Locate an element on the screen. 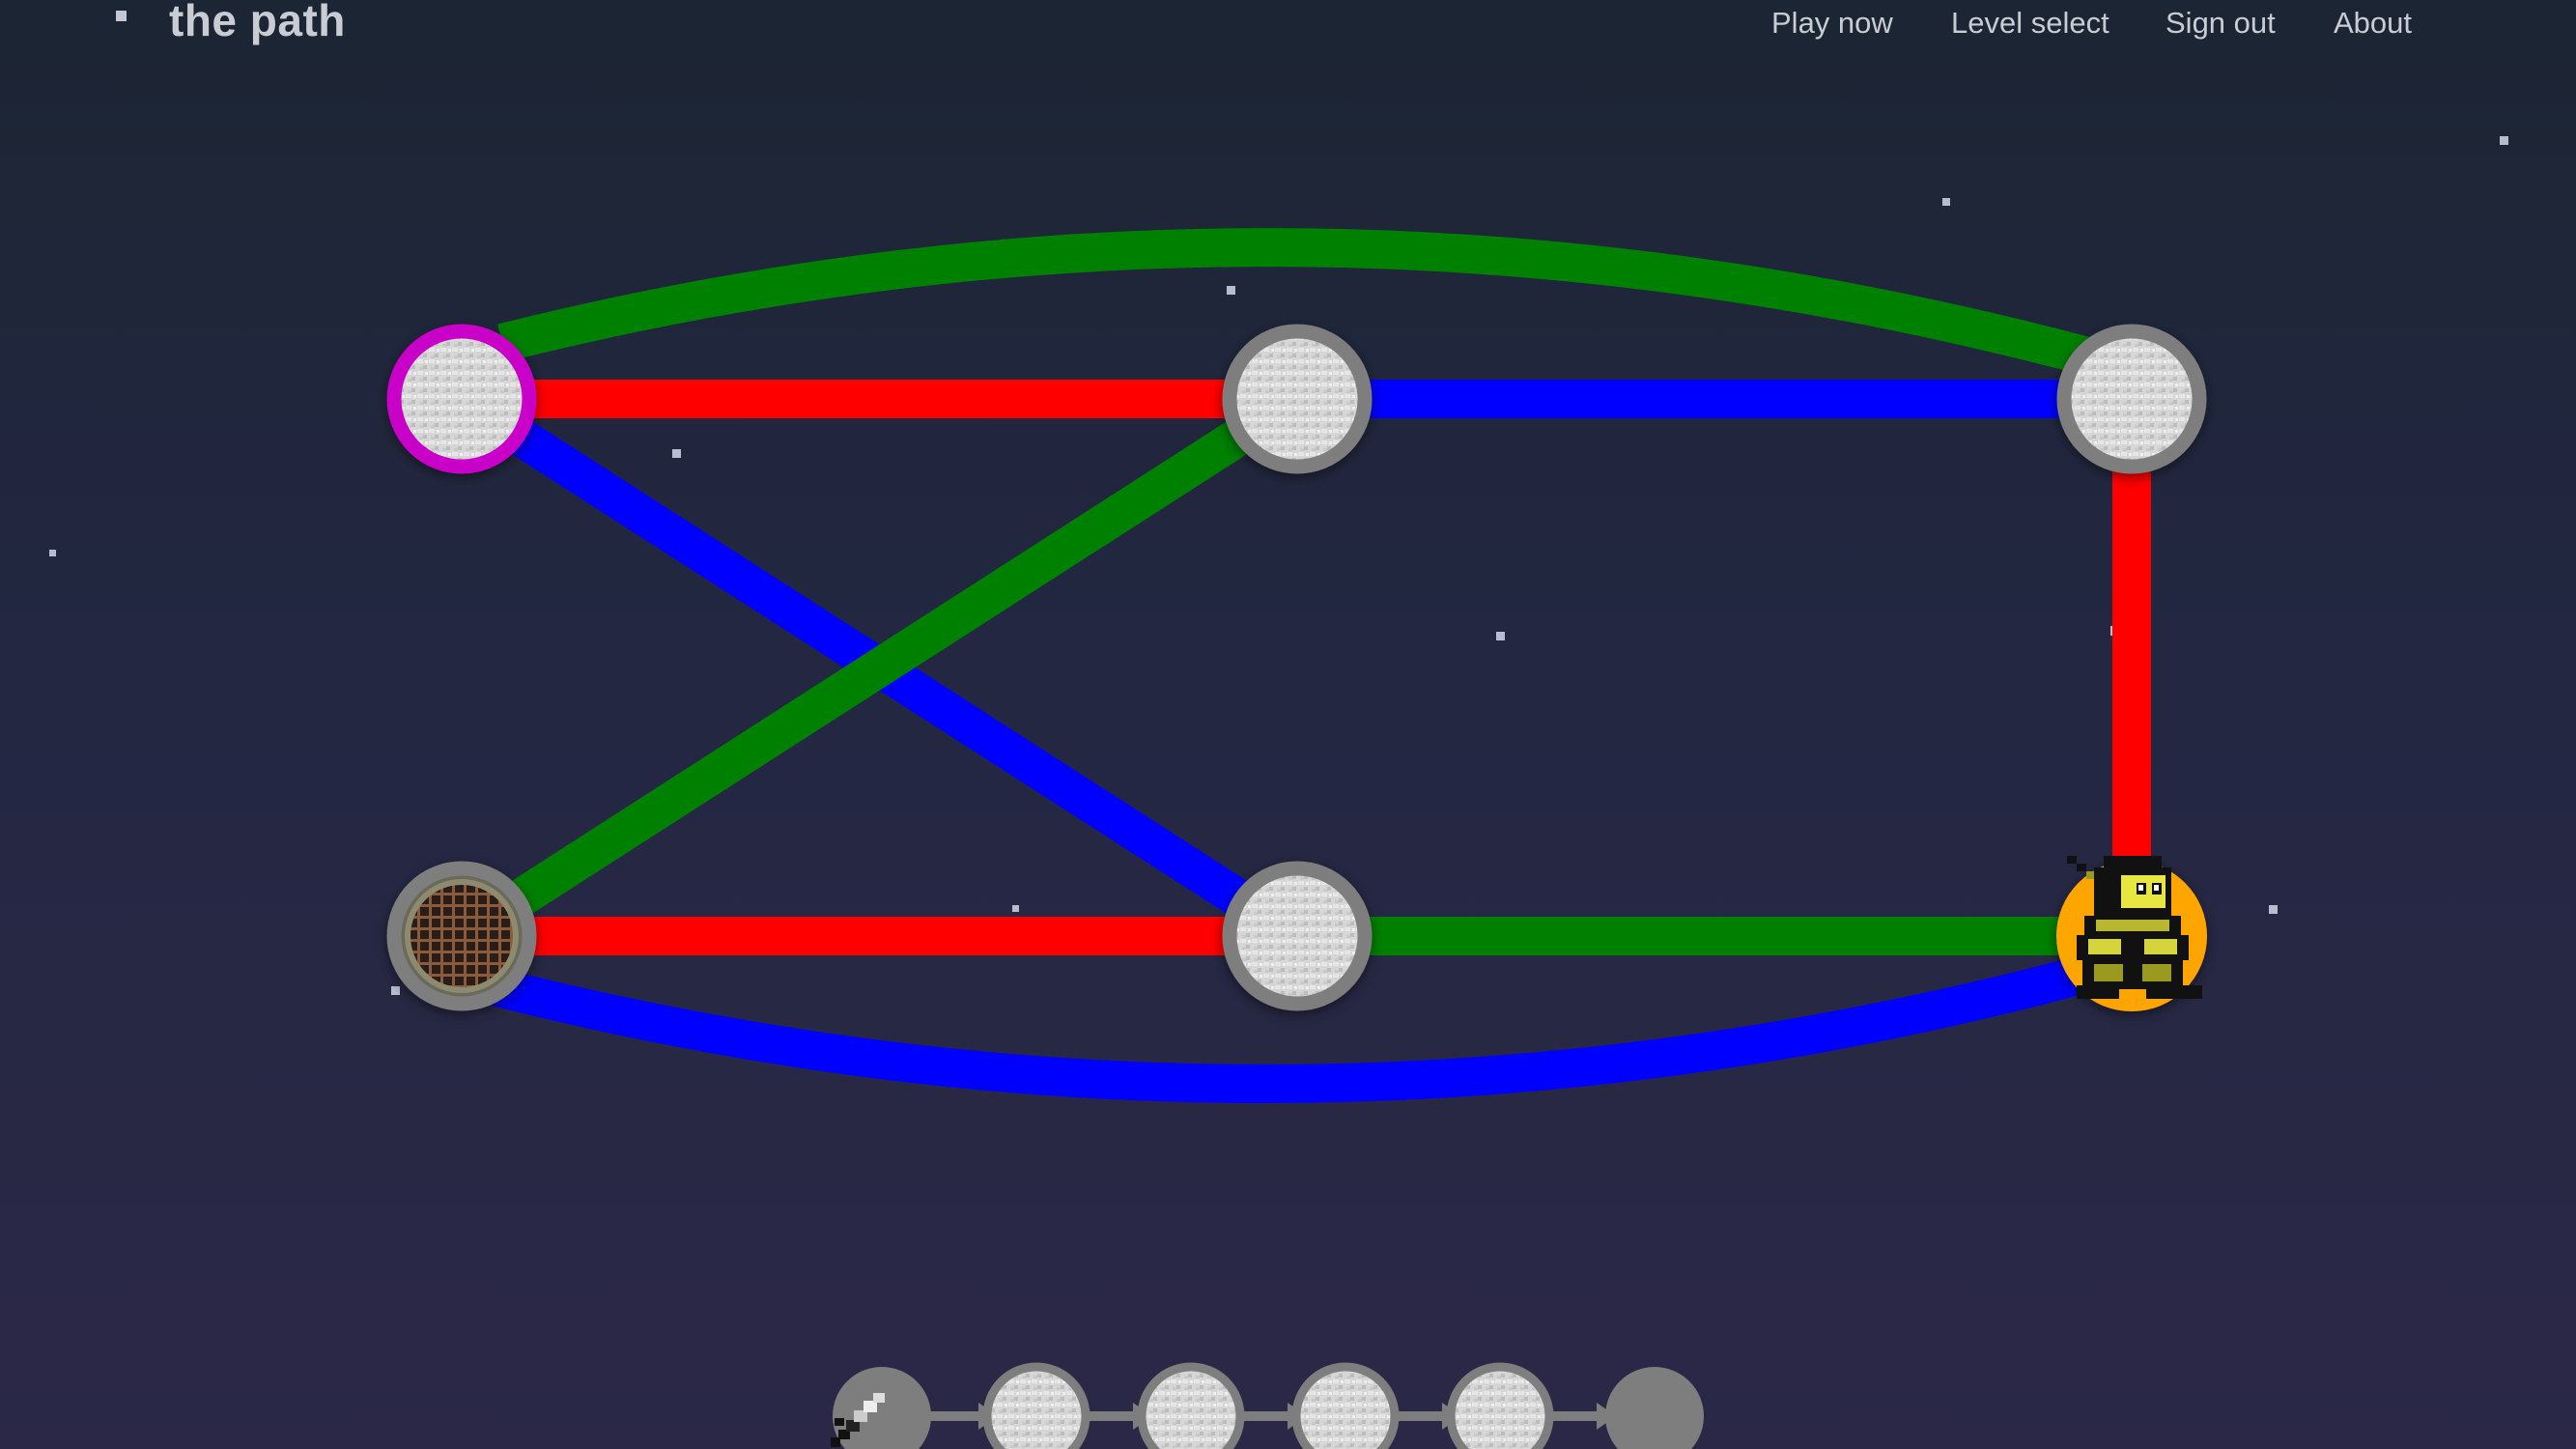 This screenshot has width=2576, height=1449. start-node-ring is located at coordinates (461, 399).